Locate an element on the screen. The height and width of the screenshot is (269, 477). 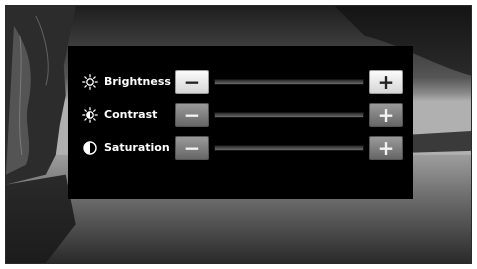
saturation-control-row: Saturation − + is located at coordinates (240, 148).